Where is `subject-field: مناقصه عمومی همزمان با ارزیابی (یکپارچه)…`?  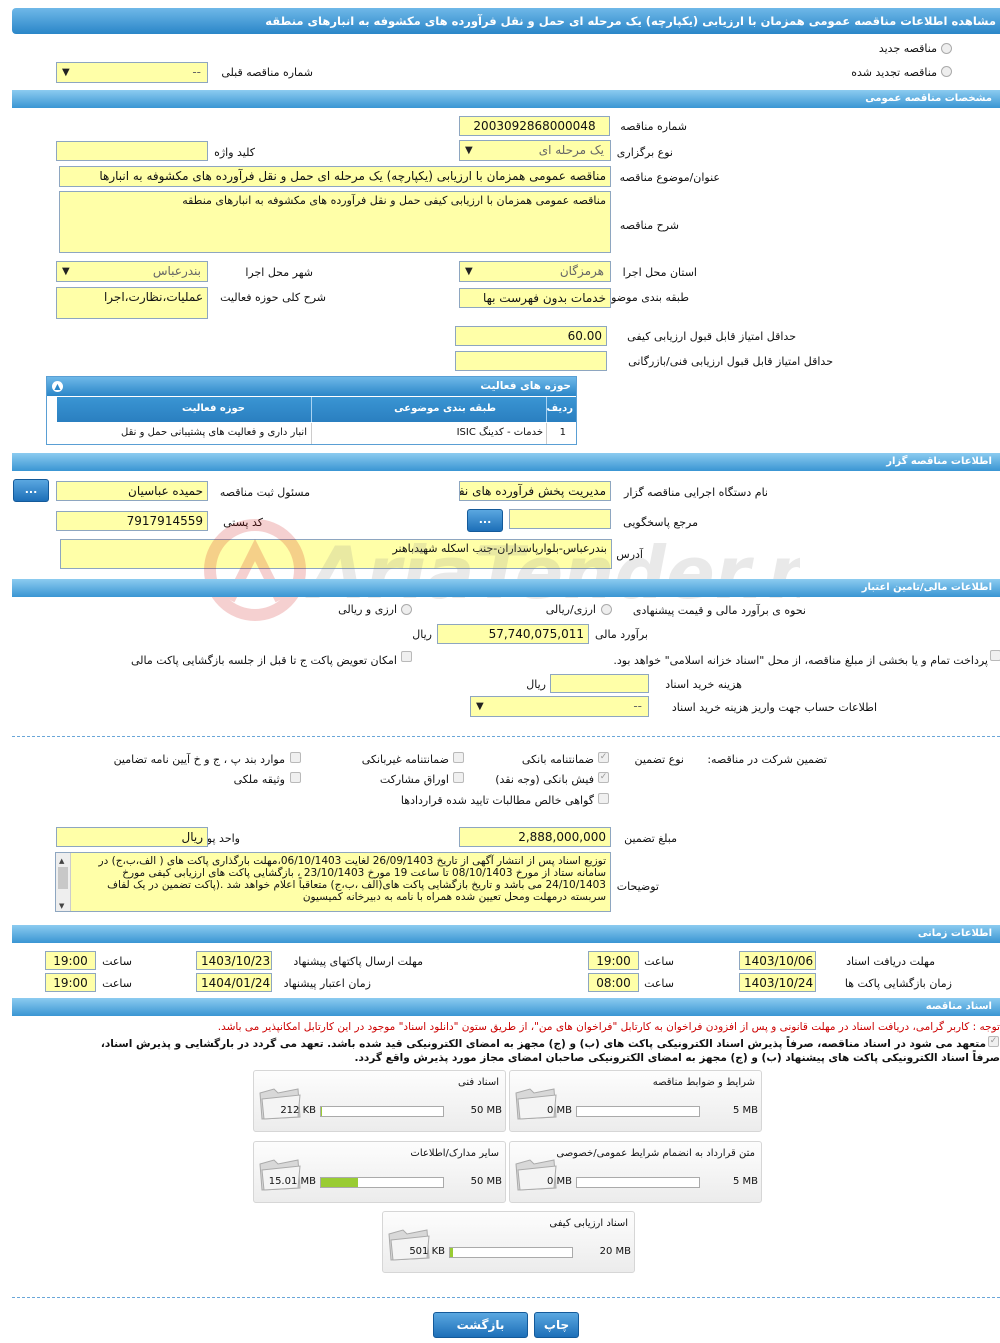
subject-field: مناقصه عمومی همزمان با ارزیابی (یکپارچه)… is located at coordinates (335, 176).